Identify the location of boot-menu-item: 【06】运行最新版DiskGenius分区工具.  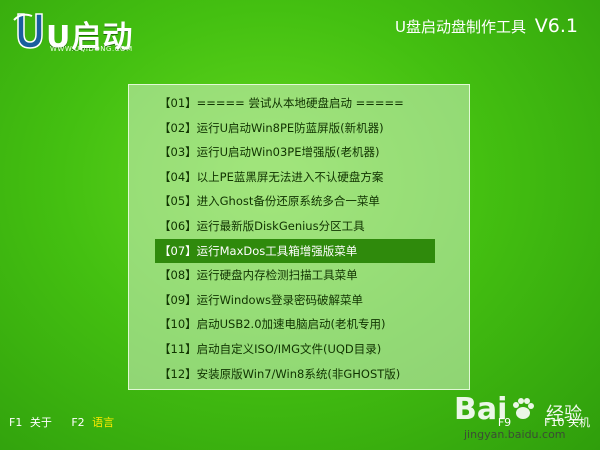
(295, 226).